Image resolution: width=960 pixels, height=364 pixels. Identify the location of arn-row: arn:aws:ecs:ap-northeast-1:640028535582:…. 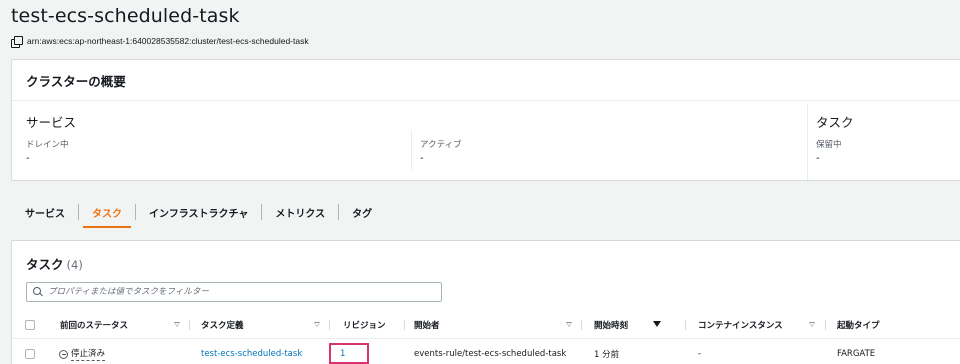
(160, 41).